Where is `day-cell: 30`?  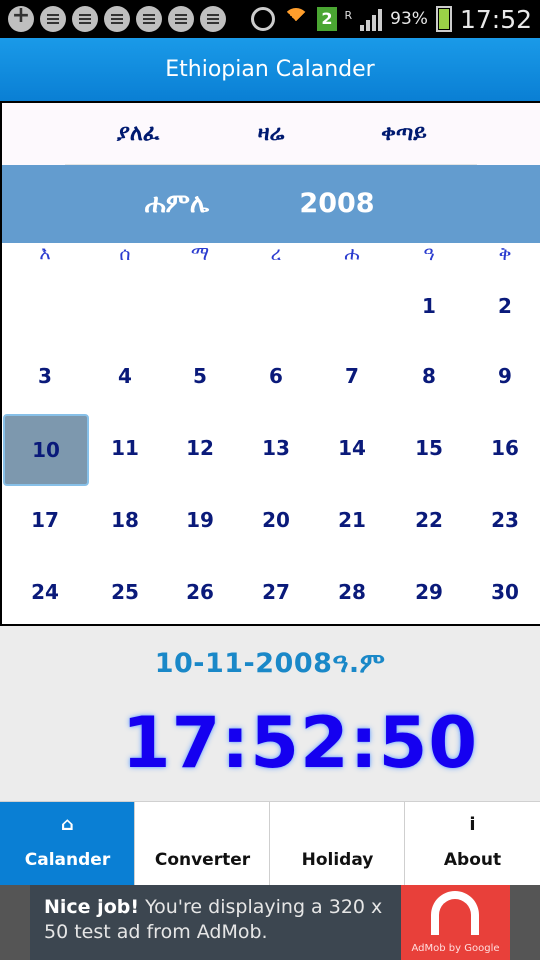
day-cell: 30 is located at coordinates (505, 592).